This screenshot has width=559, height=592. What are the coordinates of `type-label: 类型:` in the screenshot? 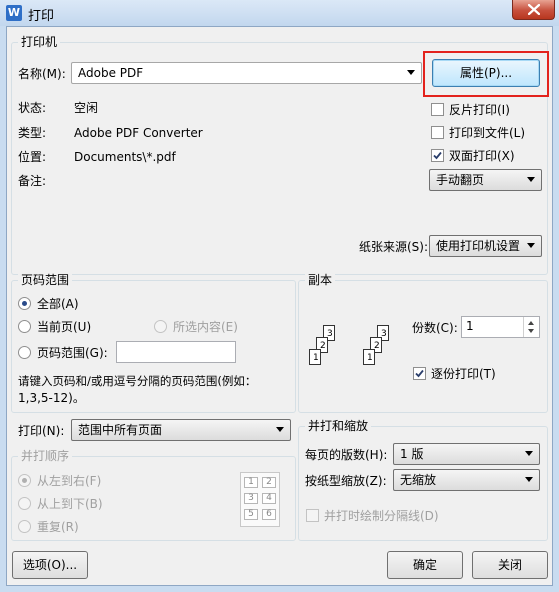 It's located at (32, 133).